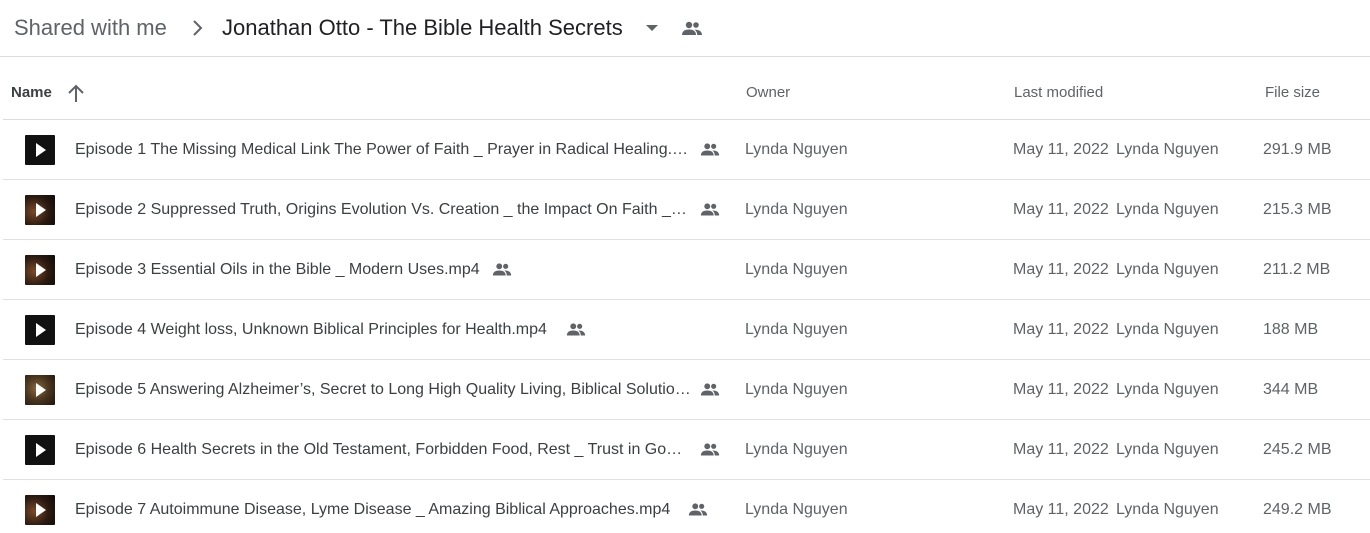  What do you see at coordinates (198, 28) in the screenshot?
I see `chevron-right-icon` at bounding box center [198, 28].